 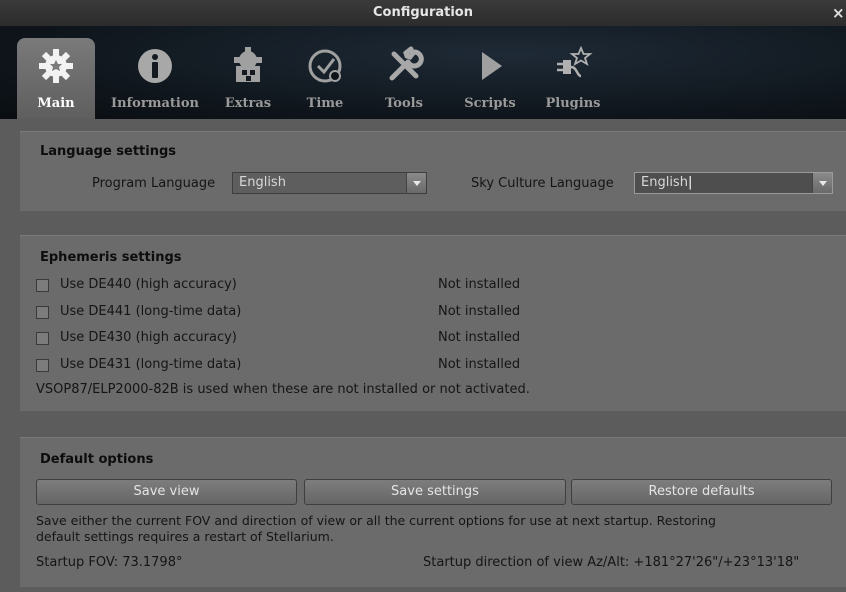 I want to click on tab-scripts: Scripts, so click(x=490, y=79).